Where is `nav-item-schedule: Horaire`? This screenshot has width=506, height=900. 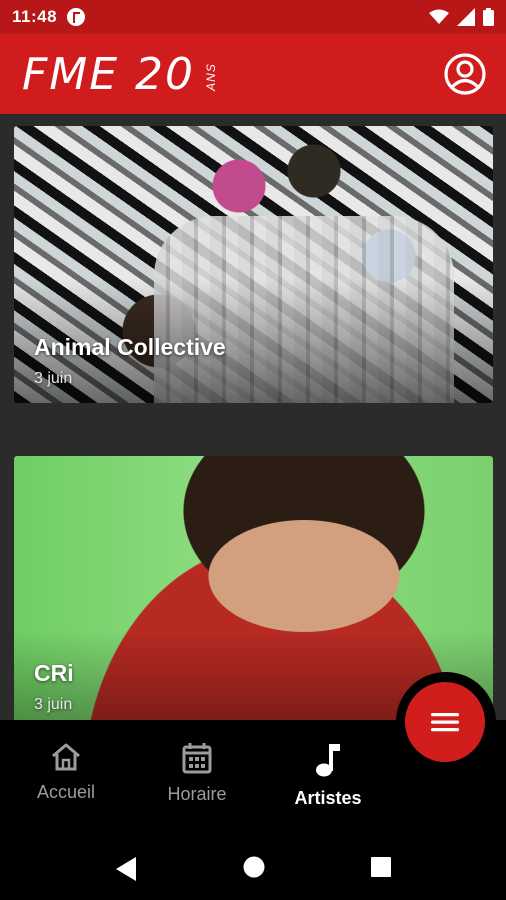 nav-item-schedule: Horaire is located at coordinates (197, 773).